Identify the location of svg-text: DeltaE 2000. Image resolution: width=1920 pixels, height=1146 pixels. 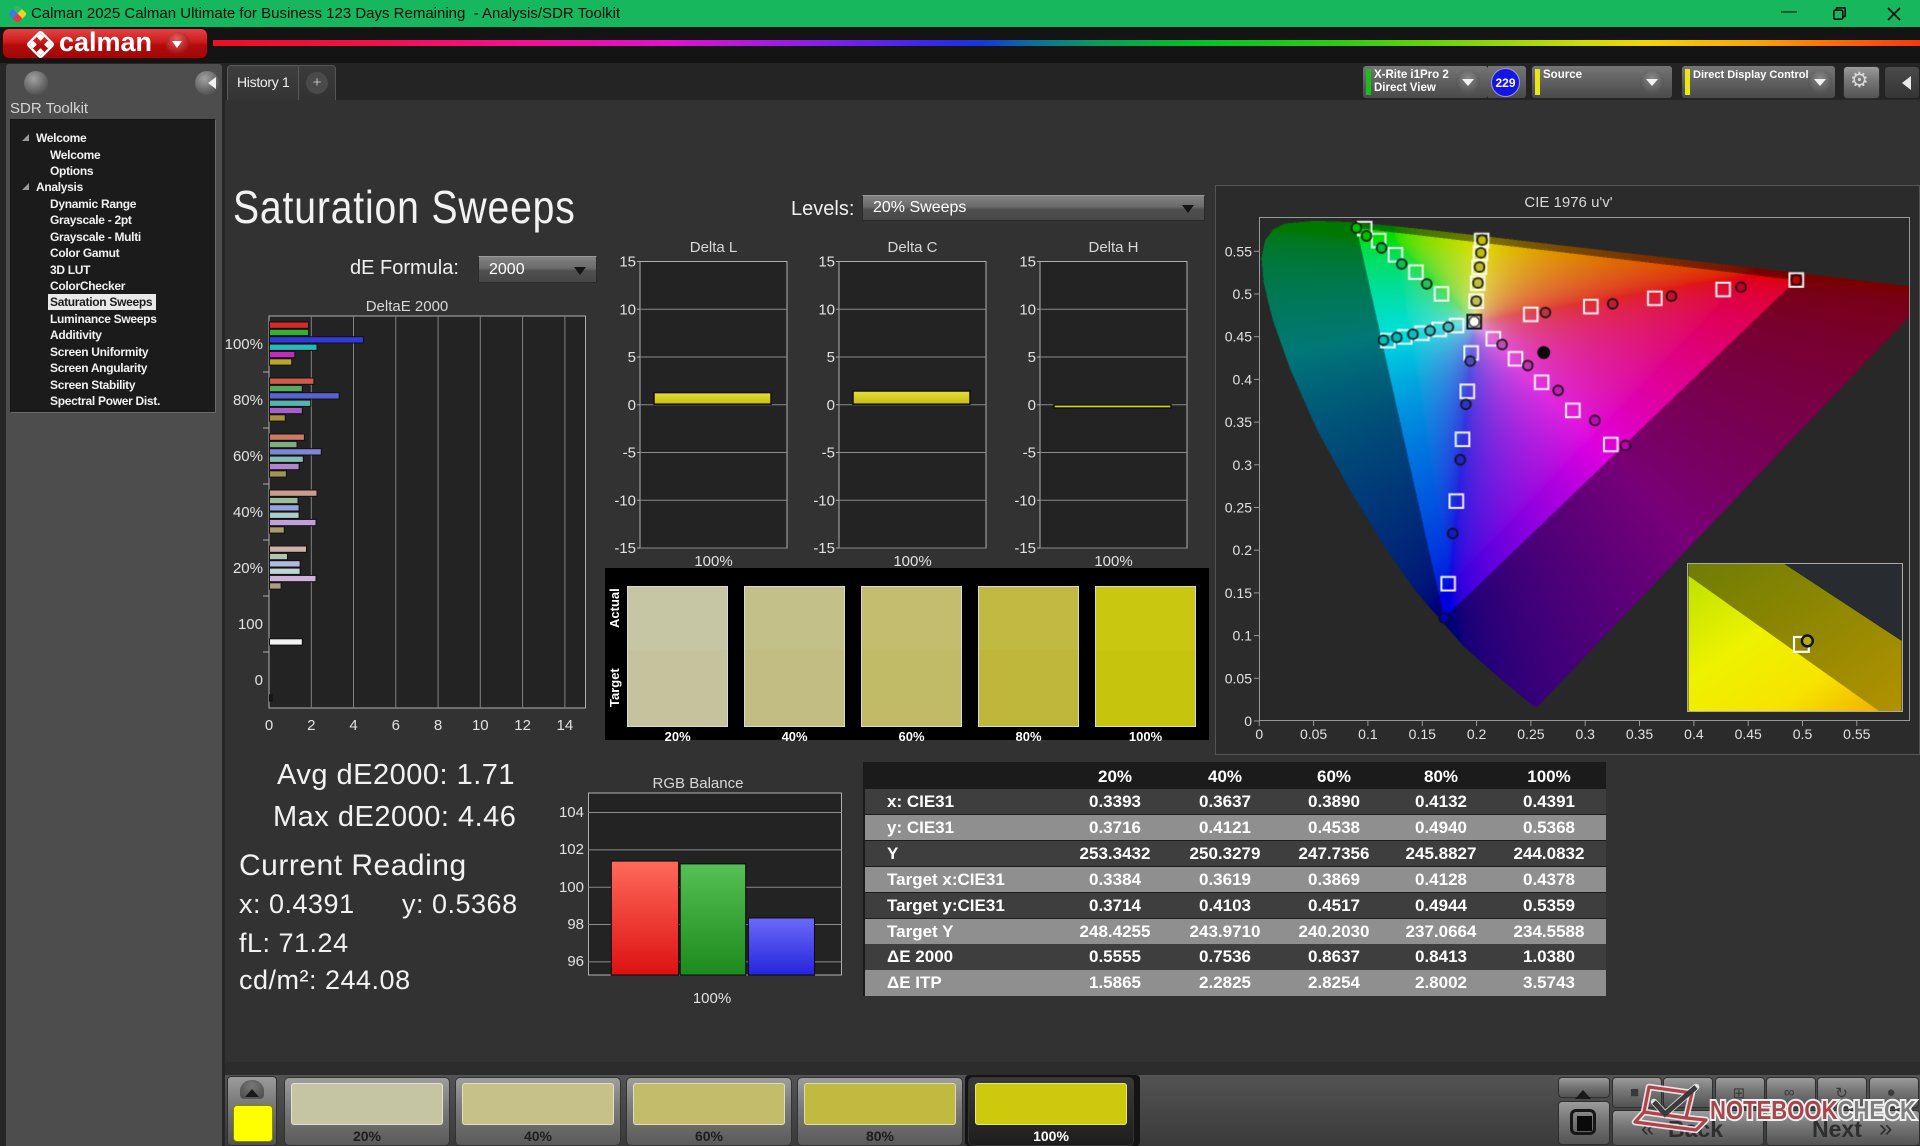
(407, 306).